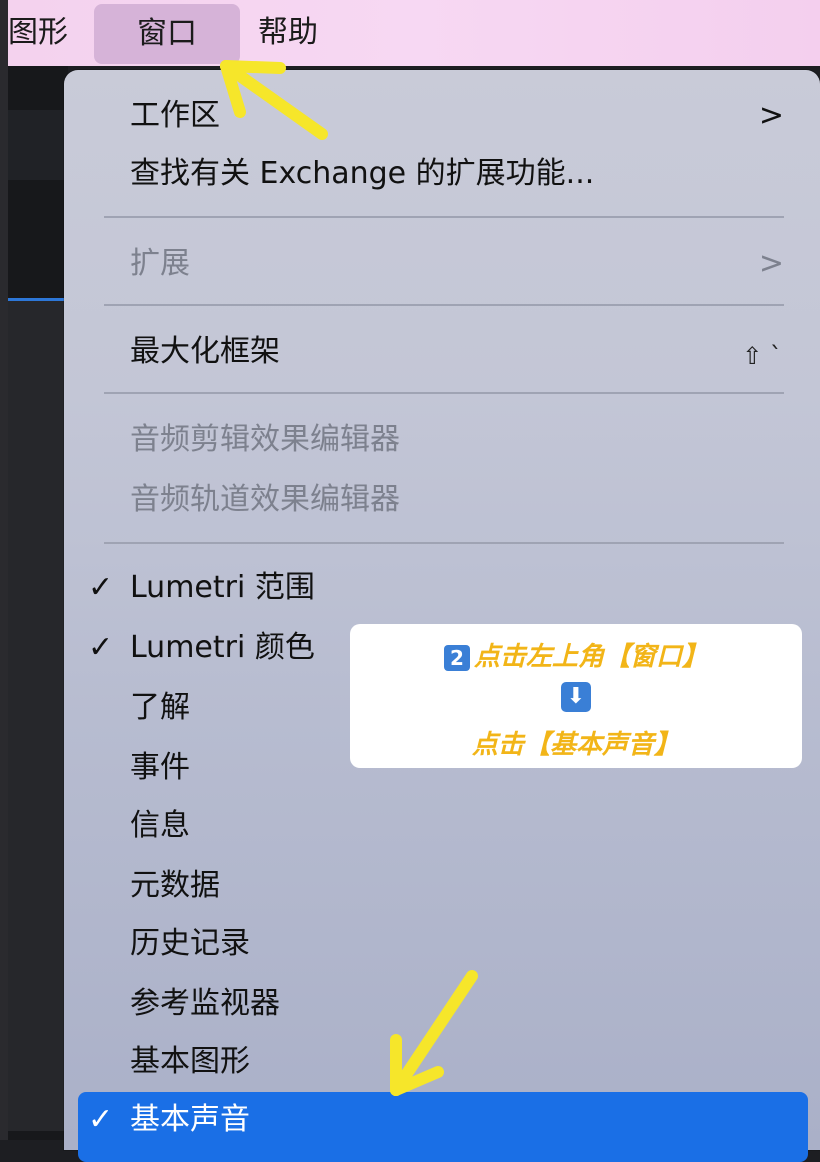 The image size is (820, 1162). What do you see at coordinates (575, 745) in the screenshot?
I see `callout-line-2: 点击【基本声音】` at bounding box center [575, 745].